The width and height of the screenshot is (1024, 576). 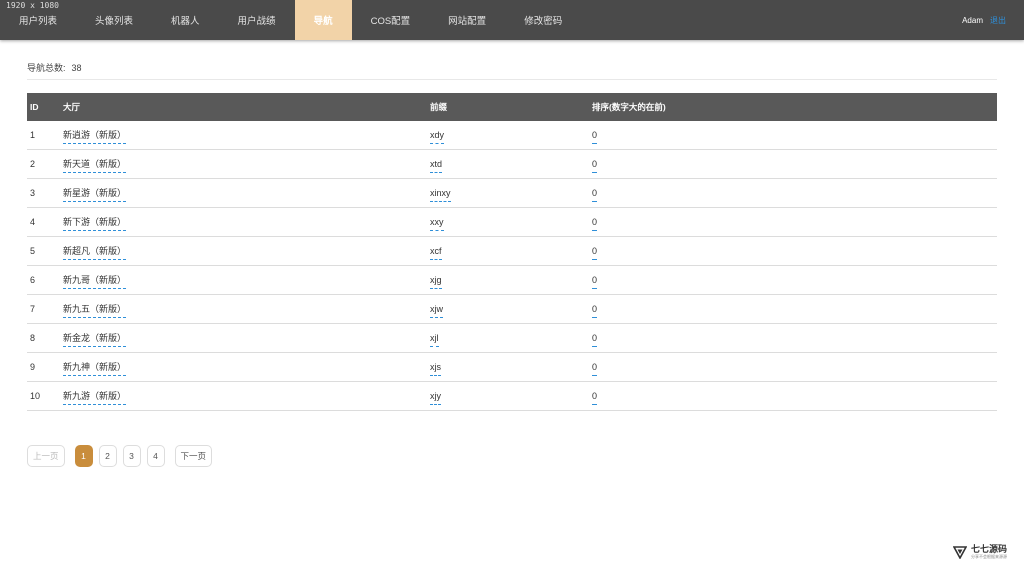 I want to click on page-button-3: 3, so click(x=131, y=456).